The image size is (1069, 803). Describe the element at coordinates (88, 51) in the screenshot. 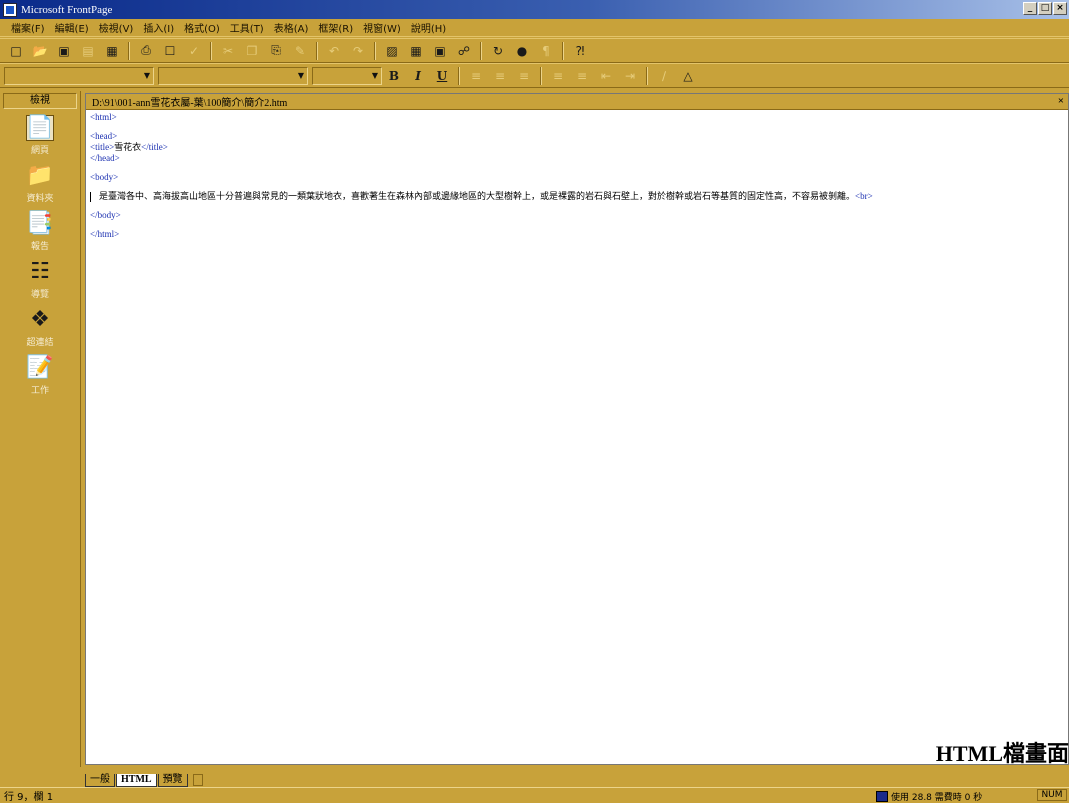

I see `publish-icon: ▤` at that location.